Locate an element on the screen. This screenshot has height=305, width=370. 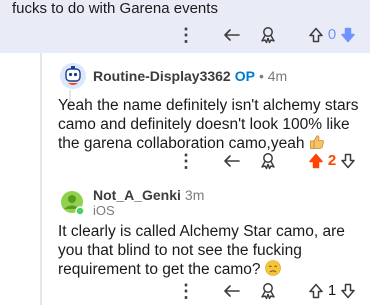
vote-group: 0 is located at coordinates (332, 35).